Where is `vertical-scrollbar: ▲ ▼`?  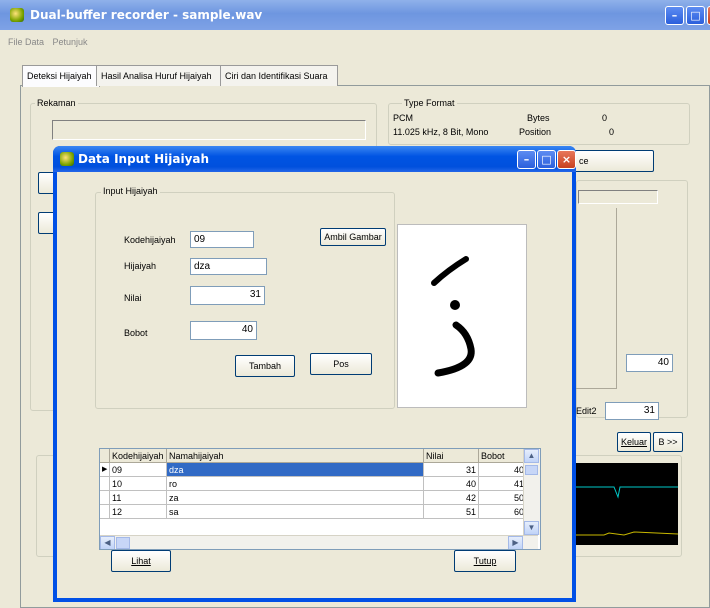 vertical-scrollbar: ▲ ▼ is located at coordinates (531, 492).